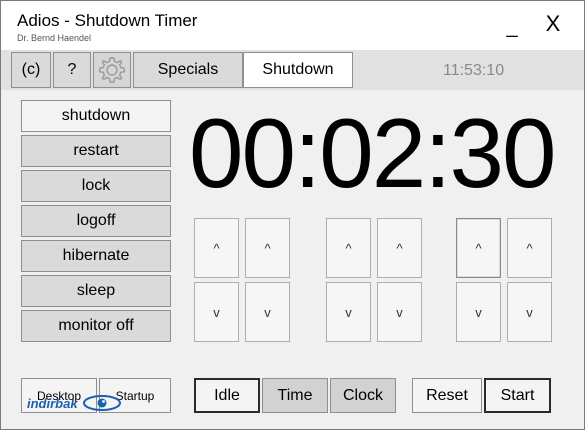  What do you see at coordinates (96, 221) in the screenshot?
I see `action-logoff: logoff` at bounding box center [96, 221].